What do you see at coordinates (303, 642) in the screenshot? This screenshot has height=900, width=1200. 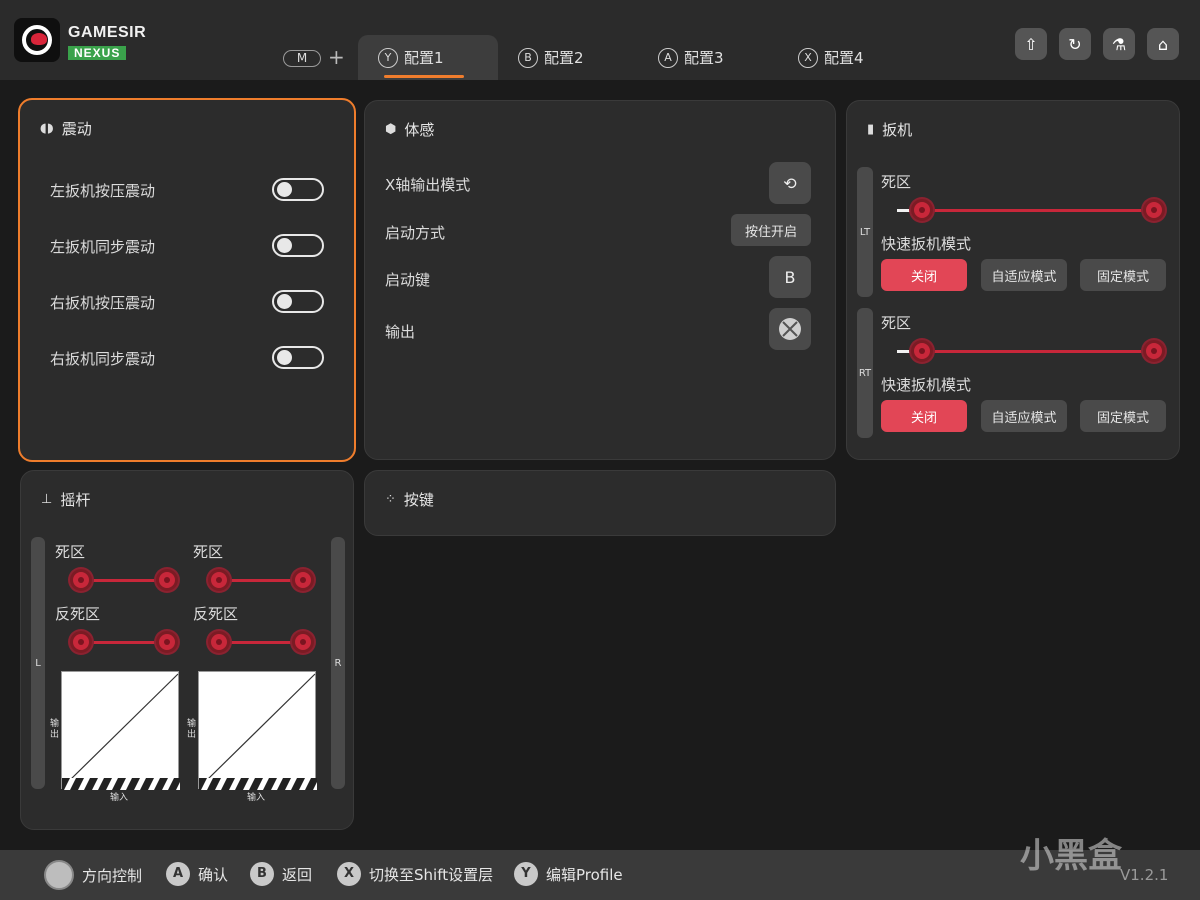 I see `right-antideadzone-max-handle` at bounding box center [303, 642].